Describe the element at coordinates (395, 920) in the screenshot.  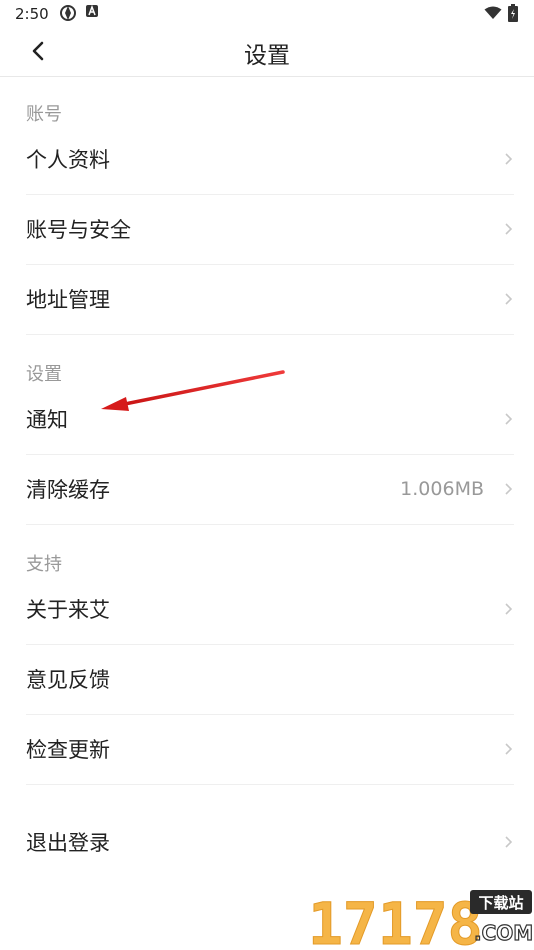
I see `watermark-number: 17178` at that location.